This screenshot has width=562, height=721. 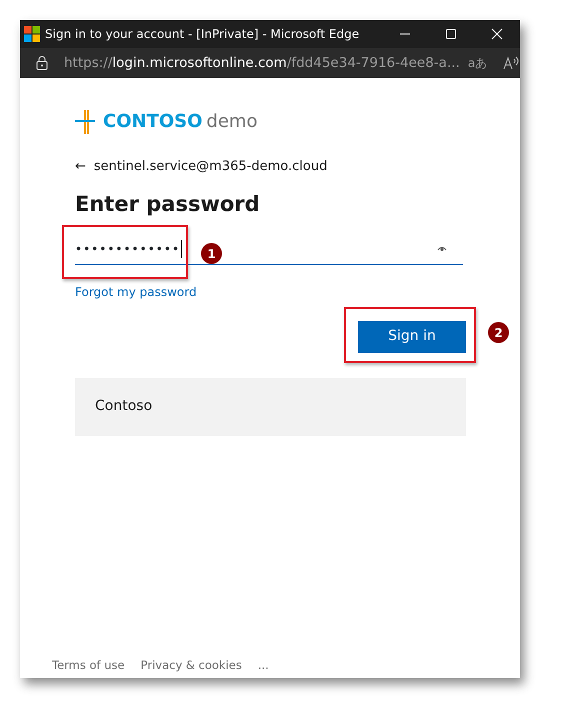 I want to click on read-aloud-icon, so click(x=511, y=63).